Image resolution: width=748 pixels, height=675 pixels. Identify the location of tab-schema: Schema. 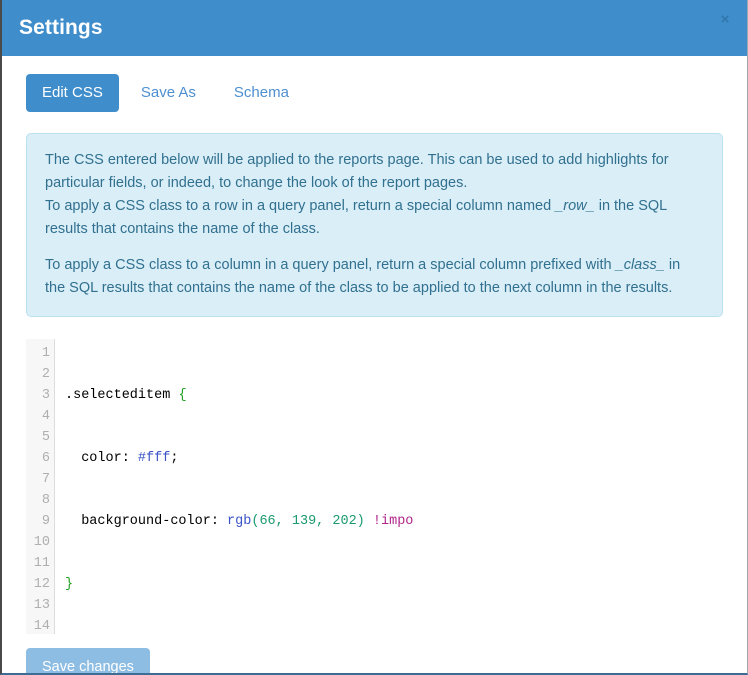
(261, 93).